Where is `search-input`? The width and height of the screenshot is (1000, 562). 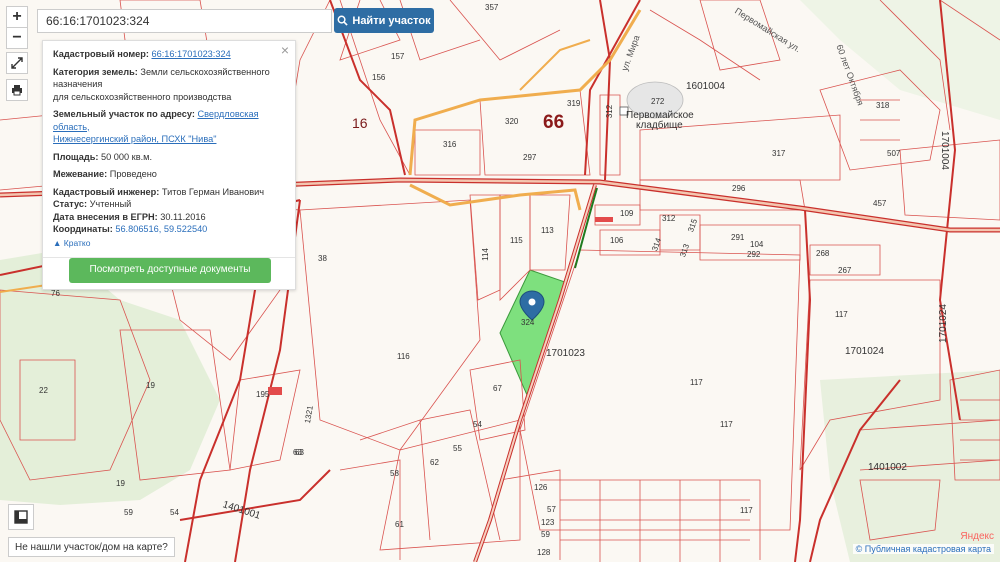 search-input is located at coordinates (184, 21).